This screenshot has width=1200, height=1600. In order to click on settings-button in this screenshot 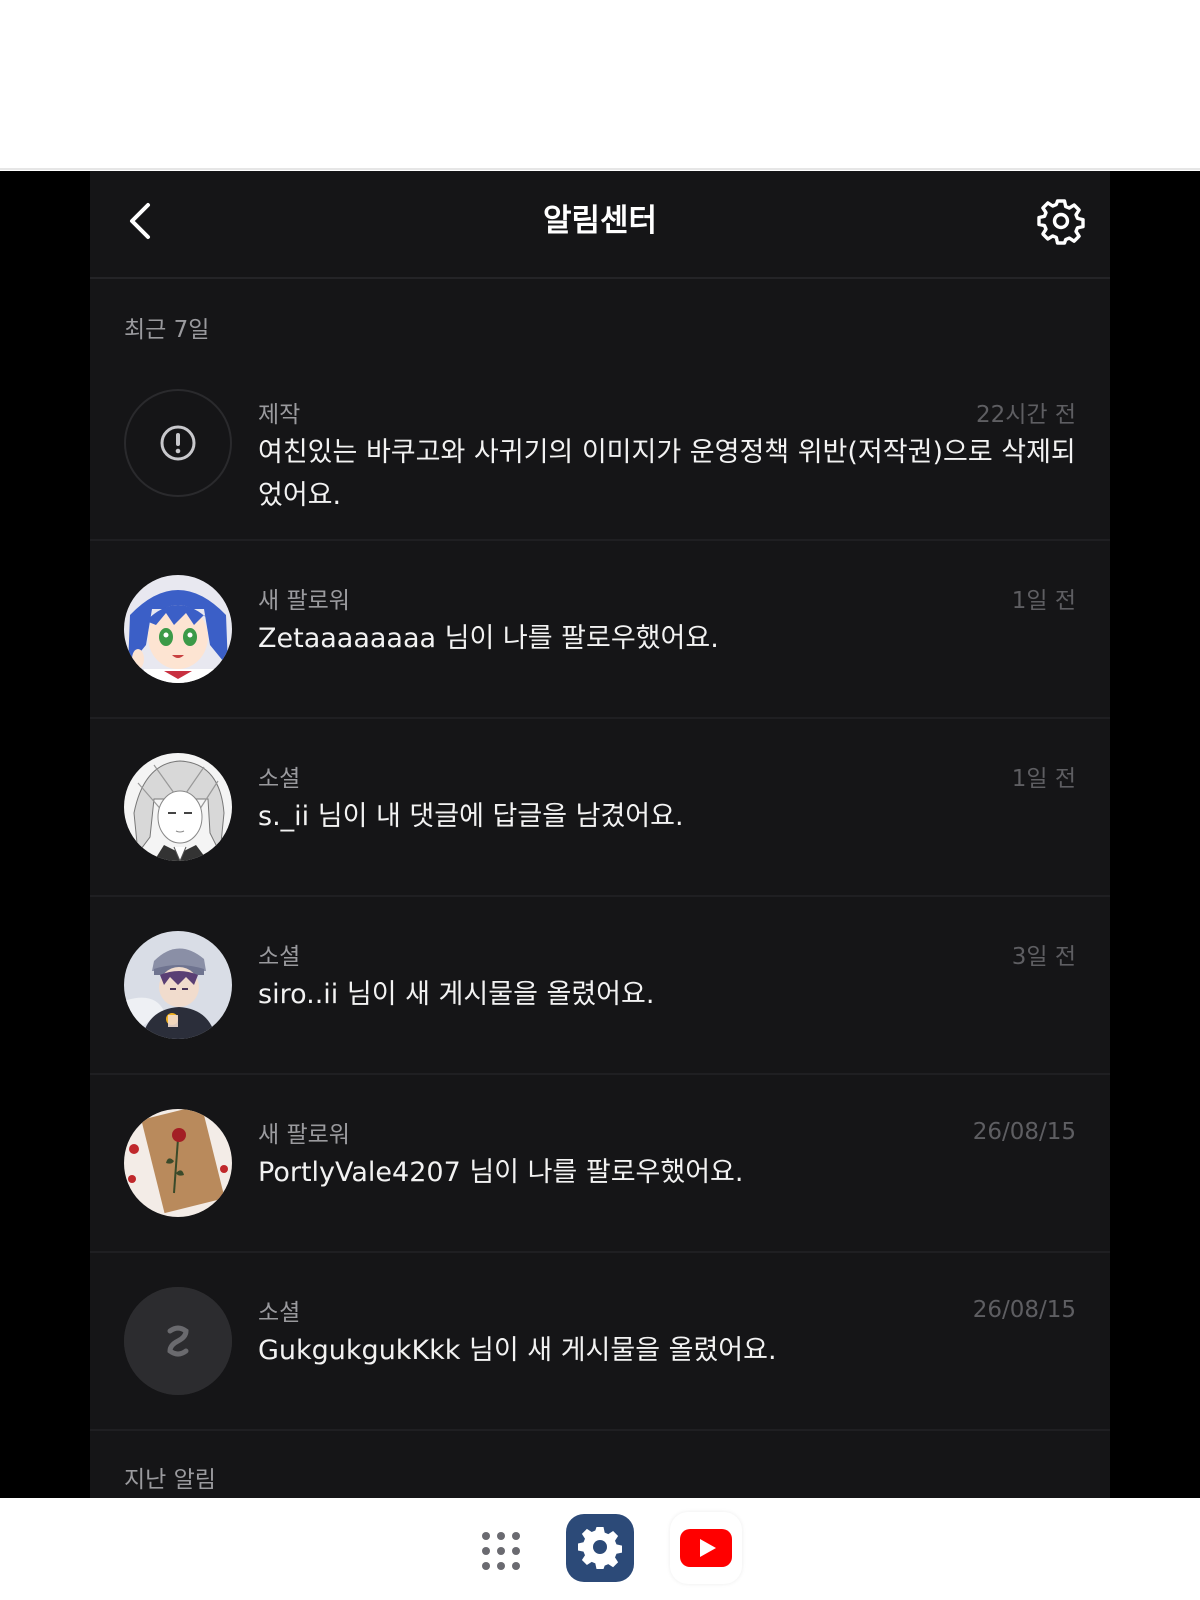, I will do `click(1061, 222)`.